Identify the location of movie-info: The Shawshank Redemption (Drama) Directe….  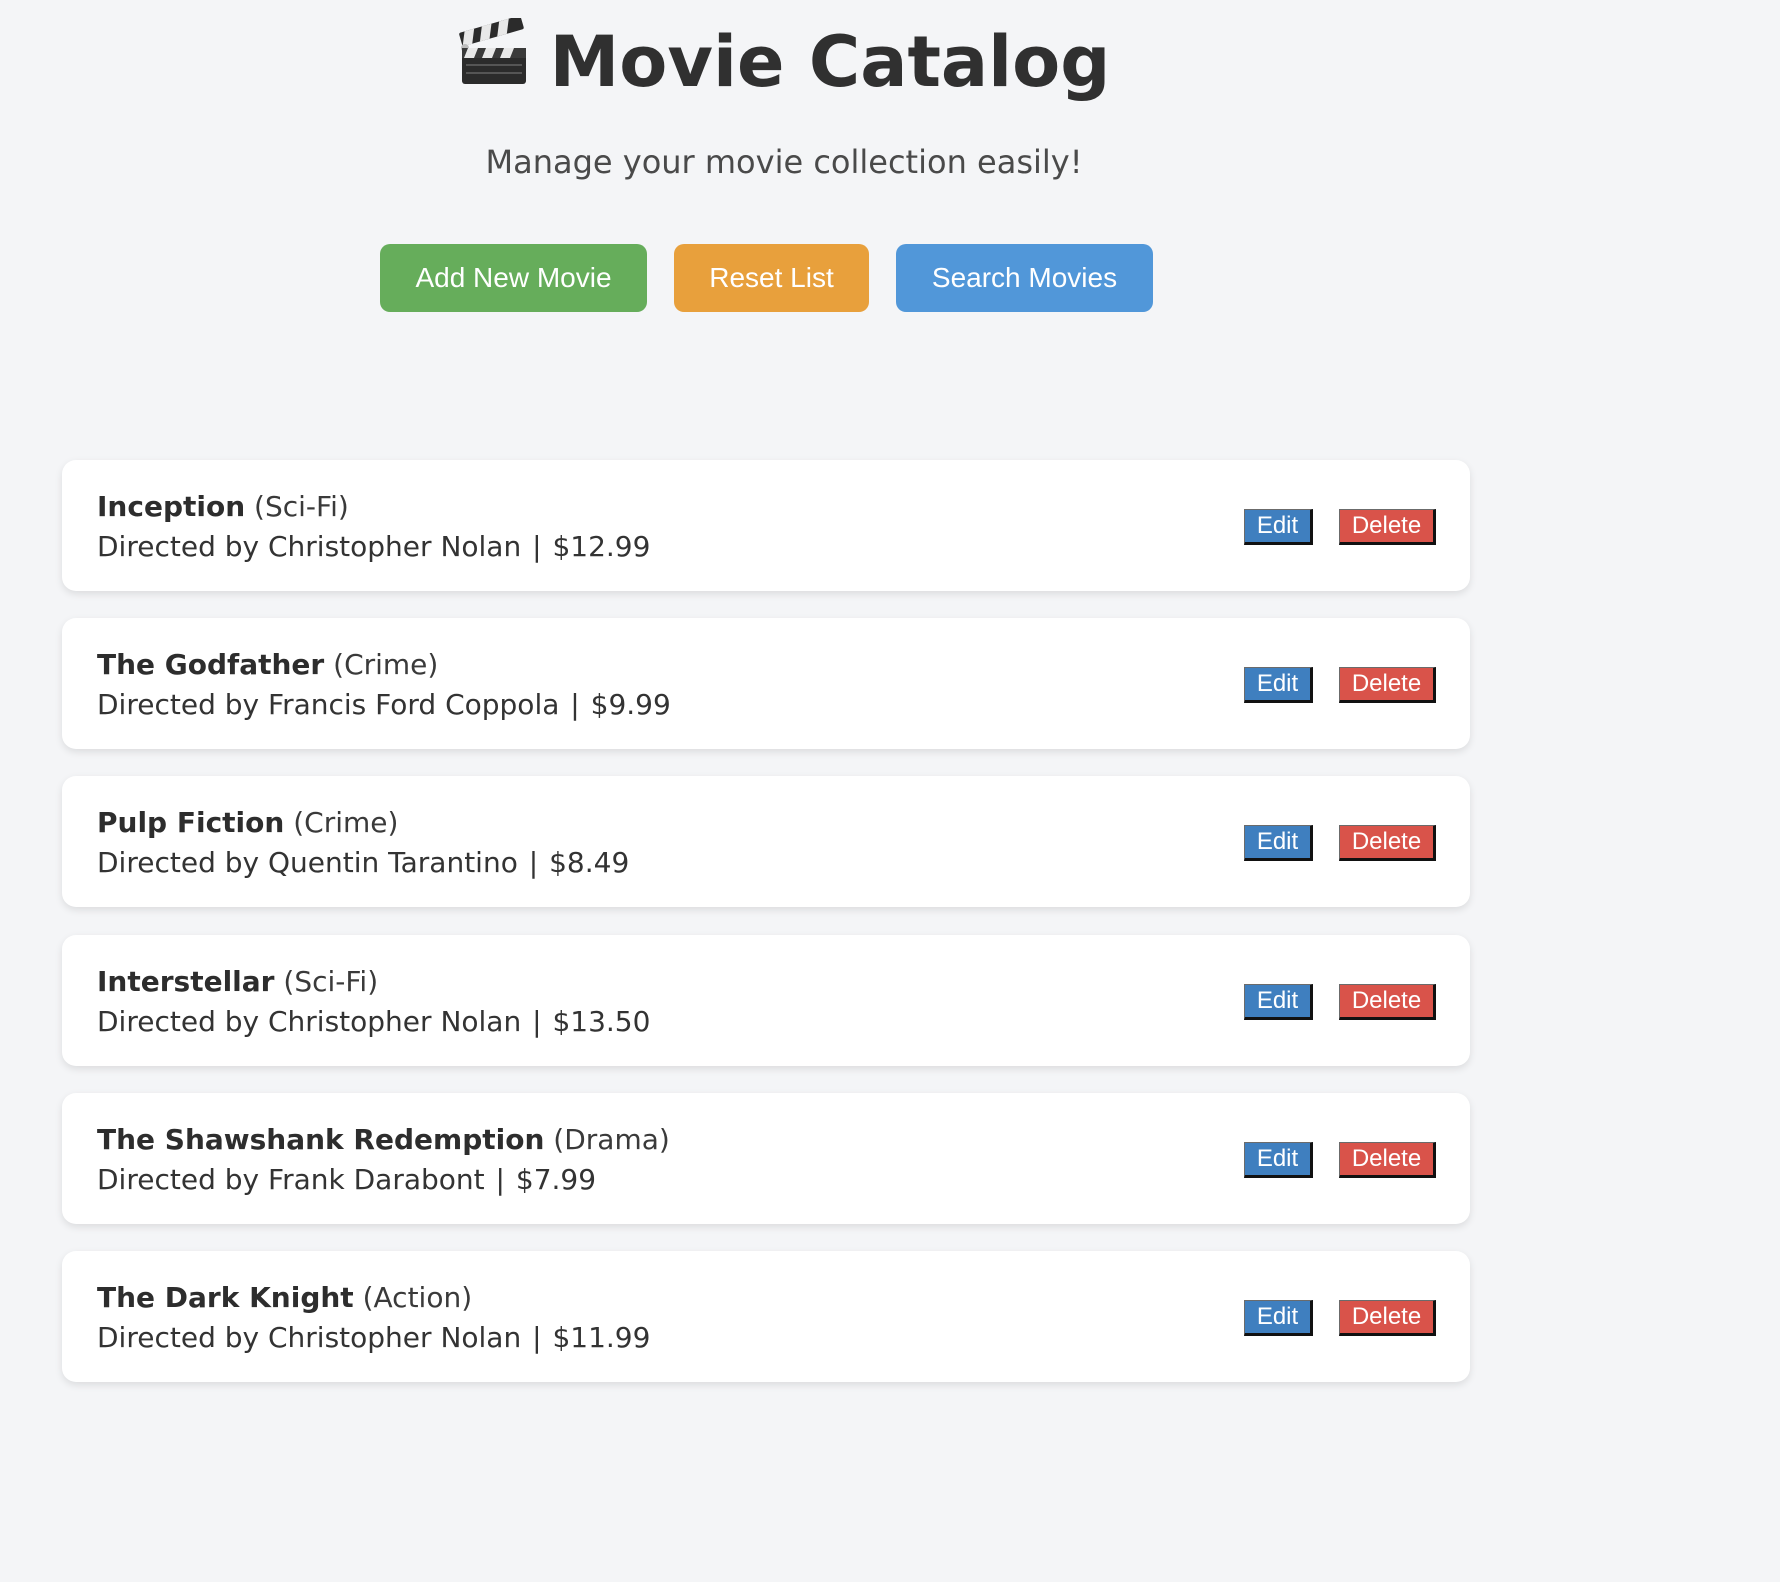
(383, 1160).